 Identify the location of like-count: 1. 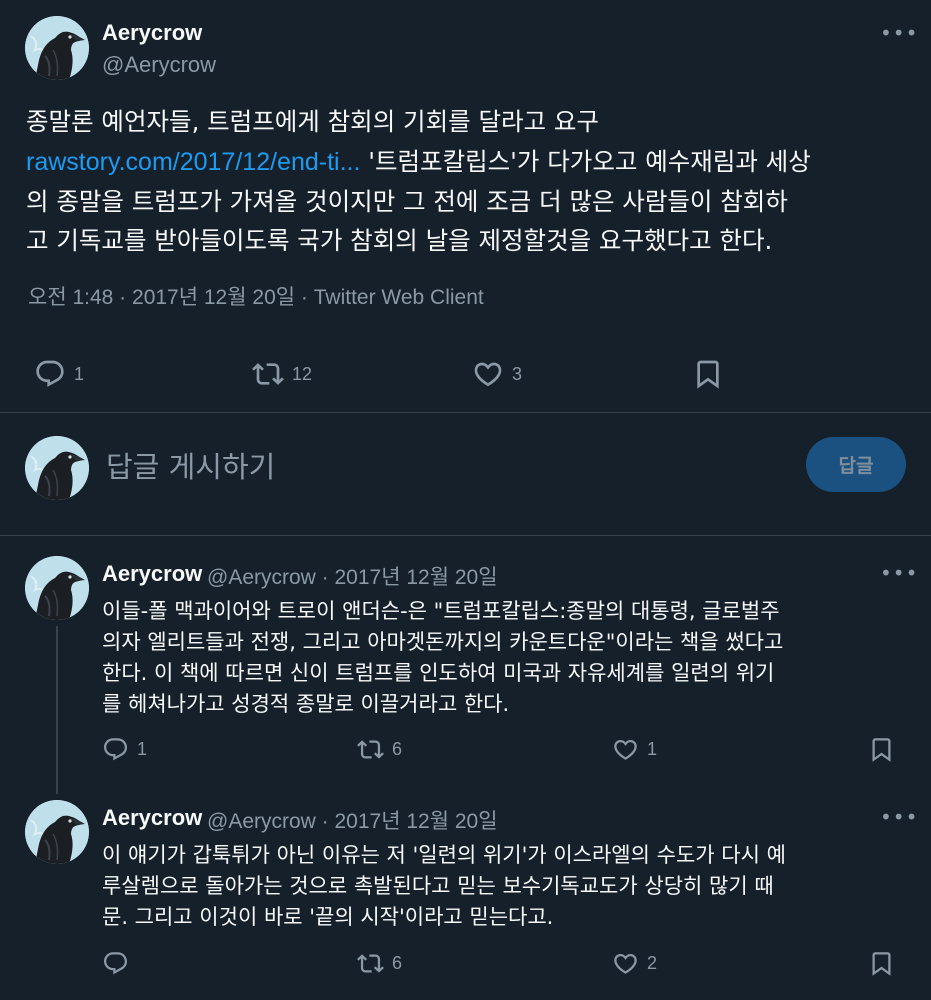
(652, 749).